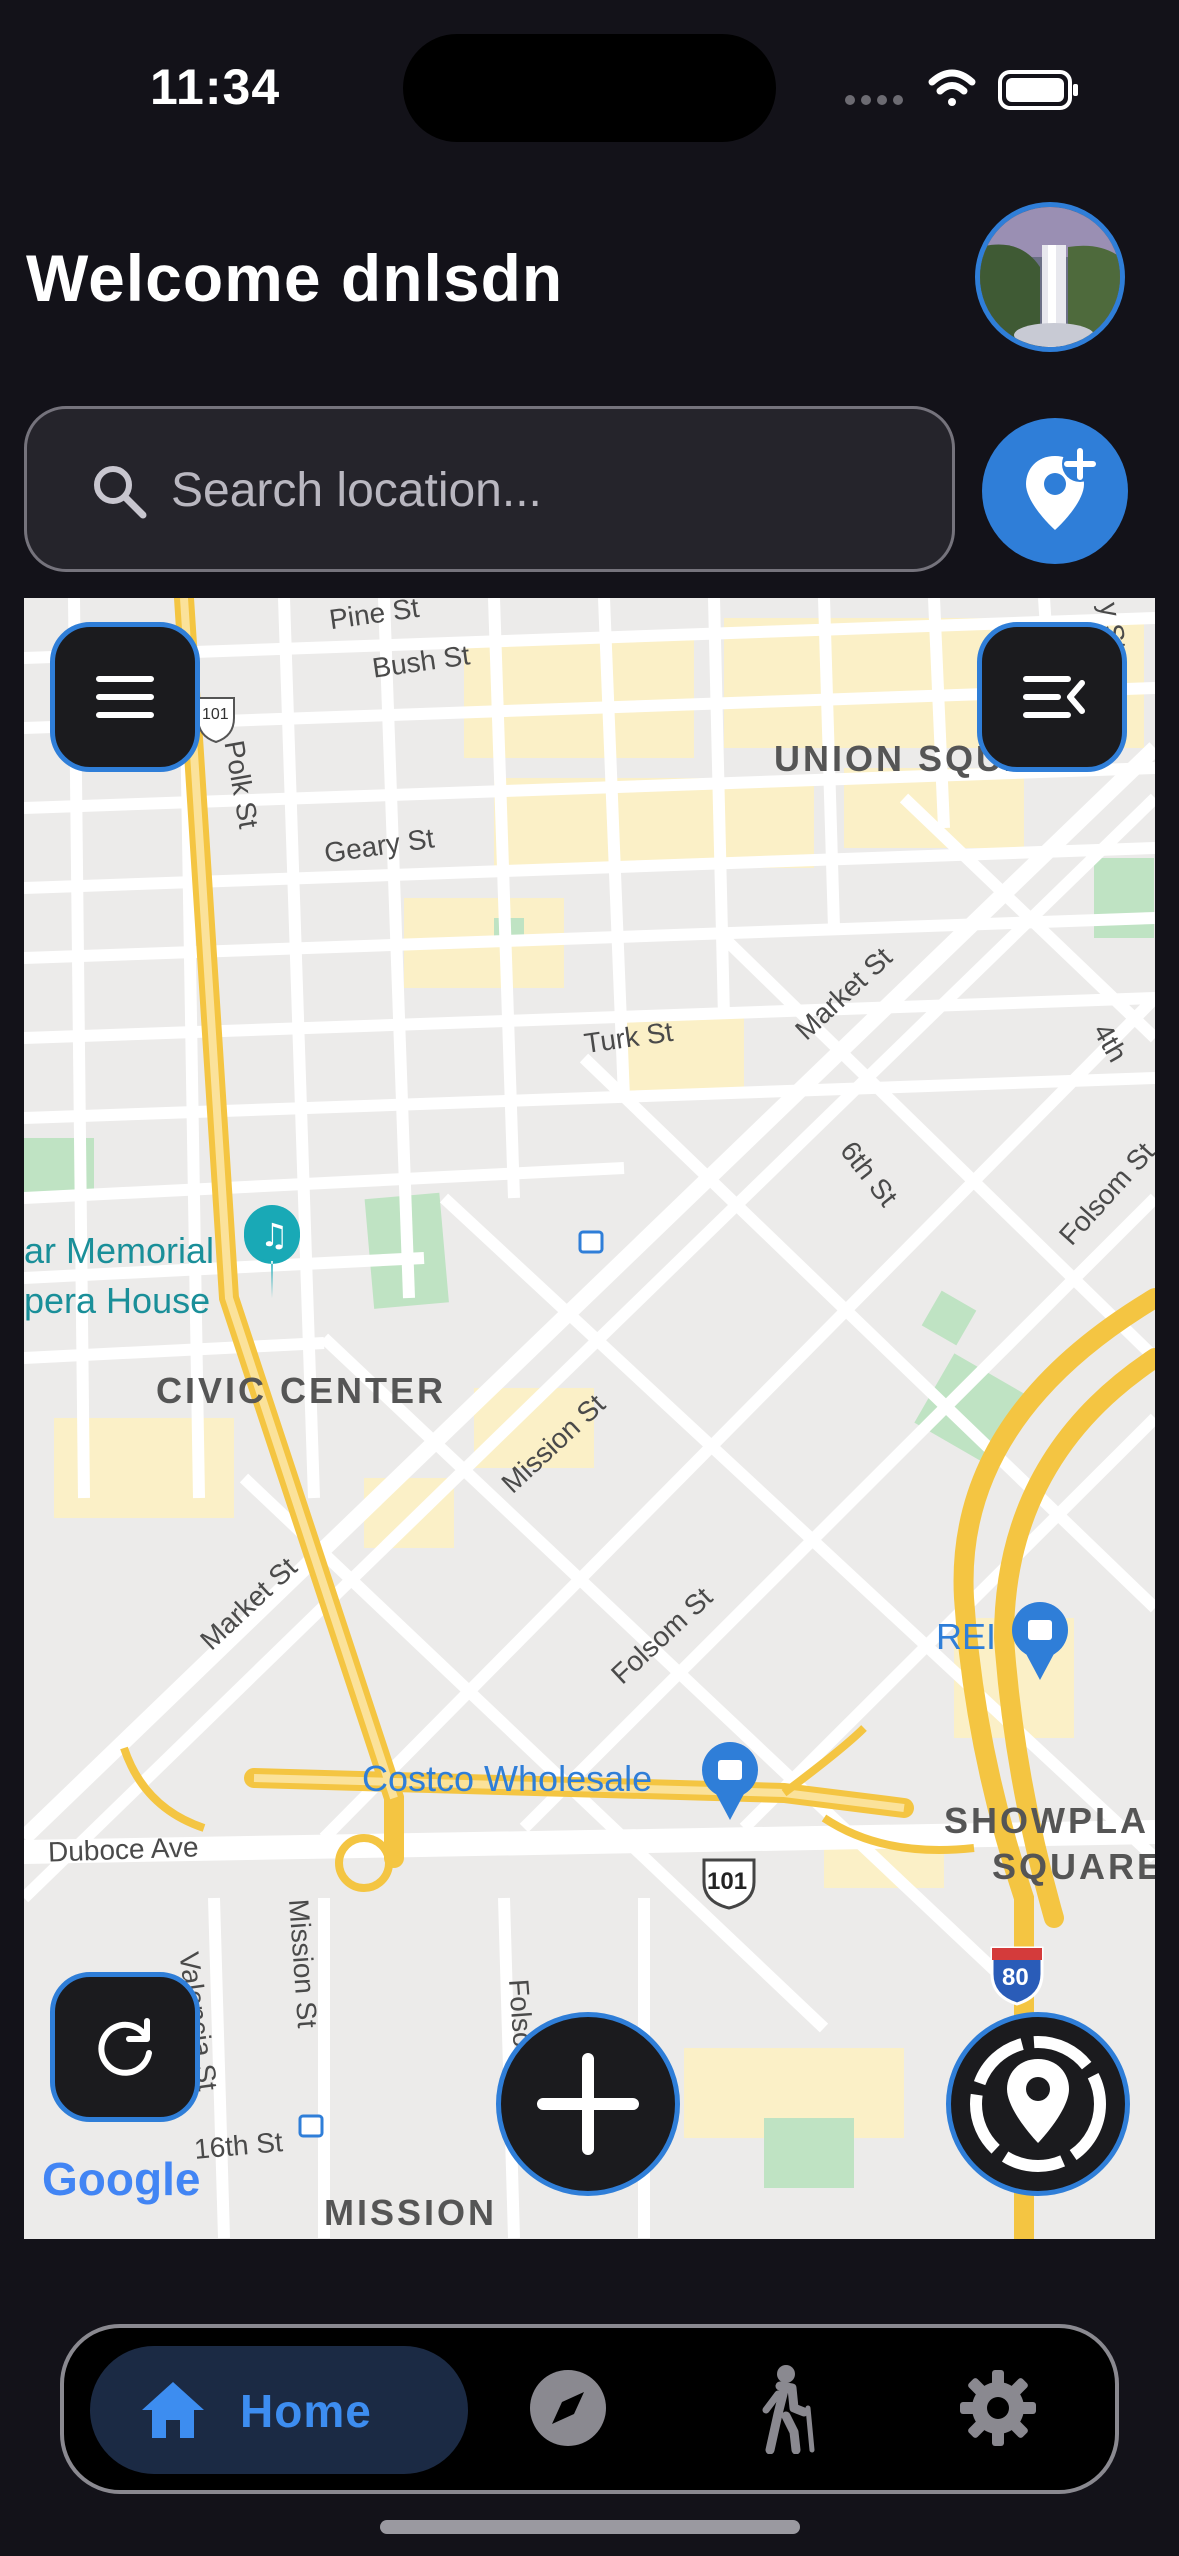  Describe the element at coordinates (301, 1390) in the screenshot. I see `district-label: CIVIC CENTER` at that location.